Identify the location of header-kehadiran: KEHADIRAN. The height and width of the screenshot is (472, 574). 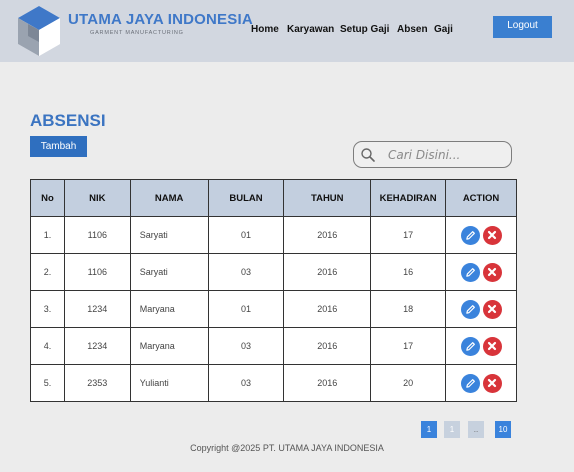
(408, 198).